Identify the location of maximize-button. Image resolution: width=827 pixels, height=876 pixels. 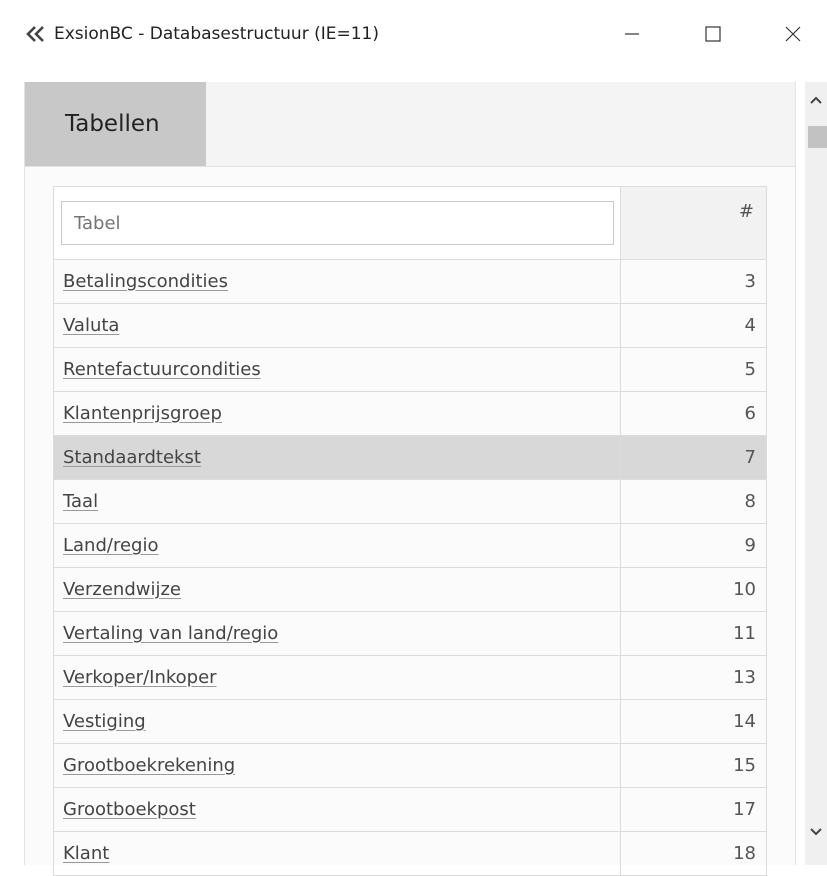
(713, 34).